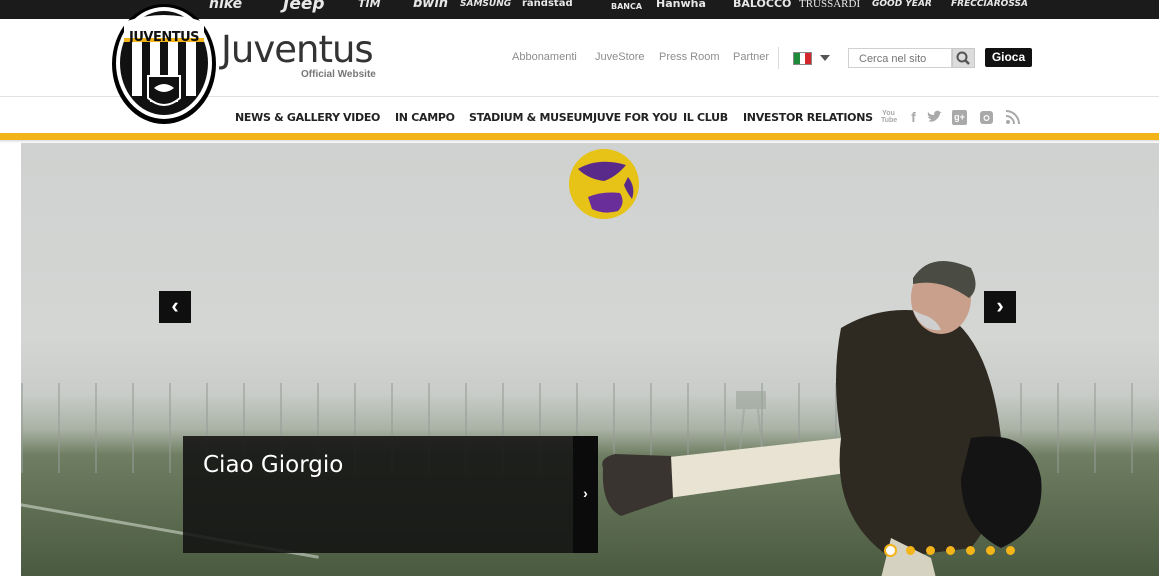 This screenshot has height=576, width=1159. What do you see at coordinates (986, 117) in the screenshot?
I see `instagram-icon` at bounding box center [986, 117].